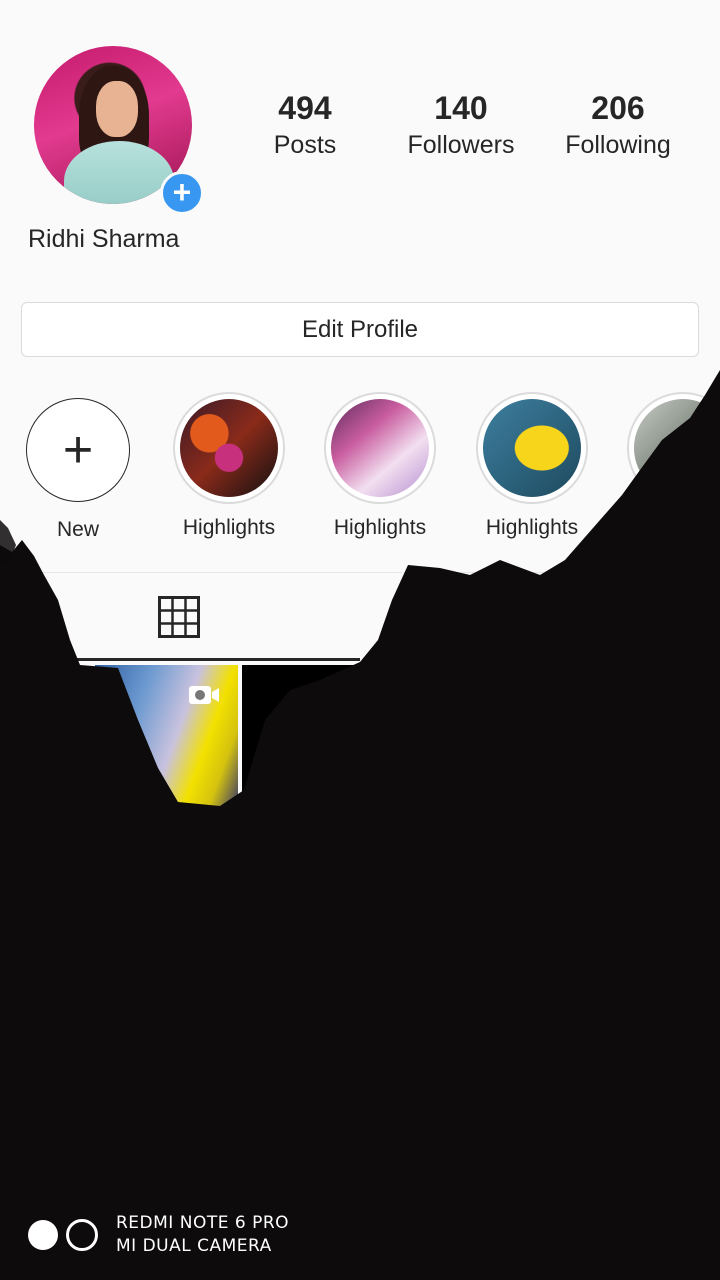 The height and width of the screenshot is (1280, 720). I want to click on watermark-dot-icon, so click(43, 1235).